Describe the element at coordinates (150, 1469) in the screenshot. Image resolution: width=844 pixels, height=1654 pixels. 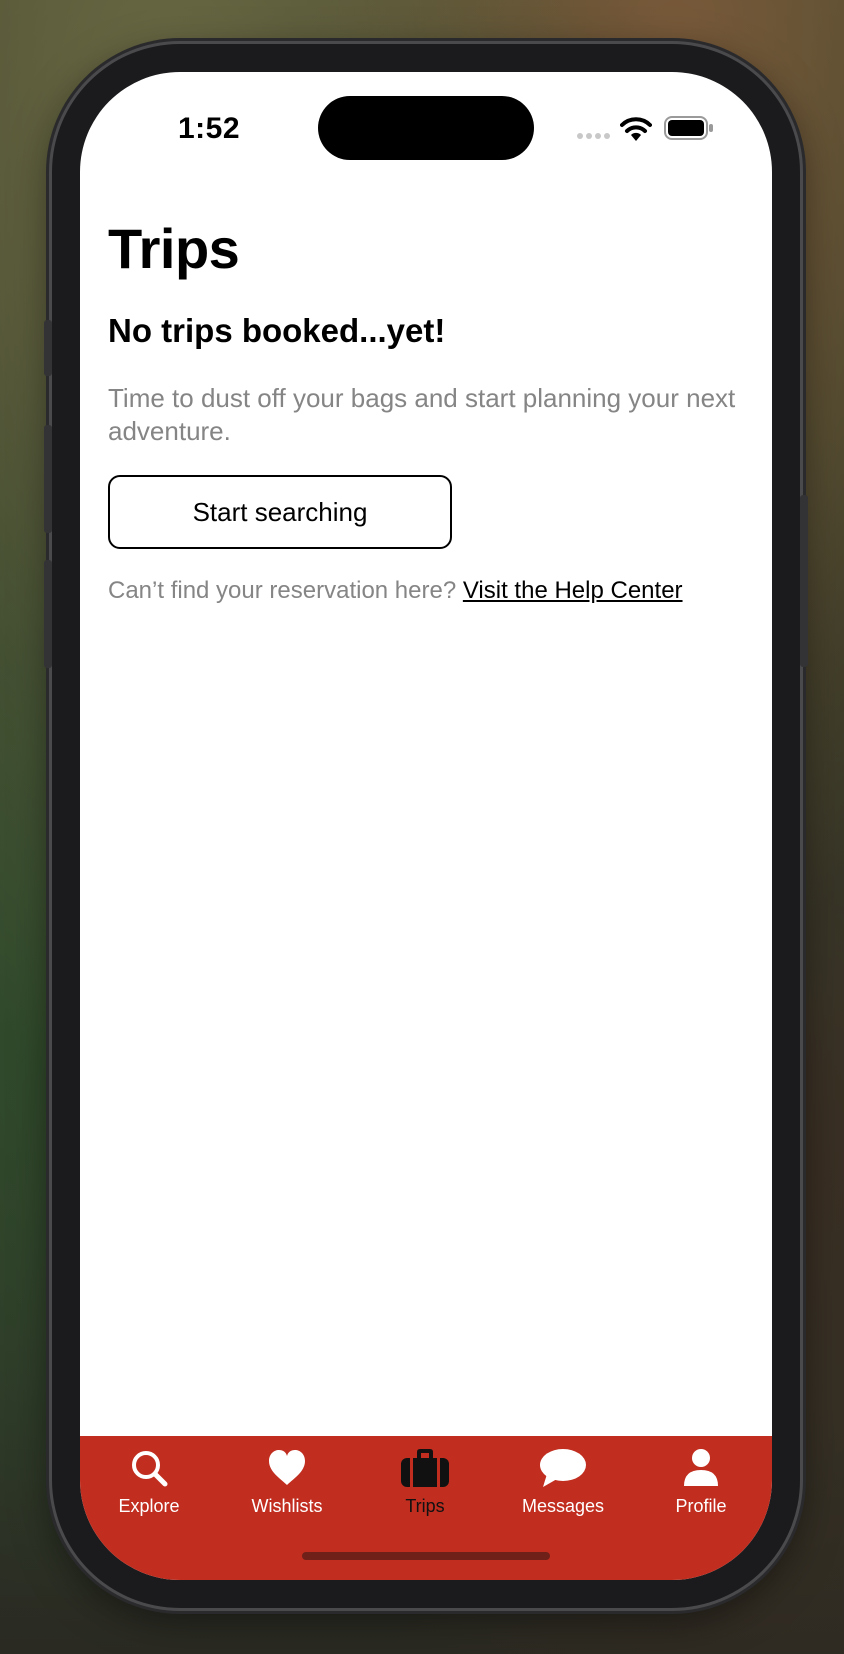
I see `search-icon` at that location.